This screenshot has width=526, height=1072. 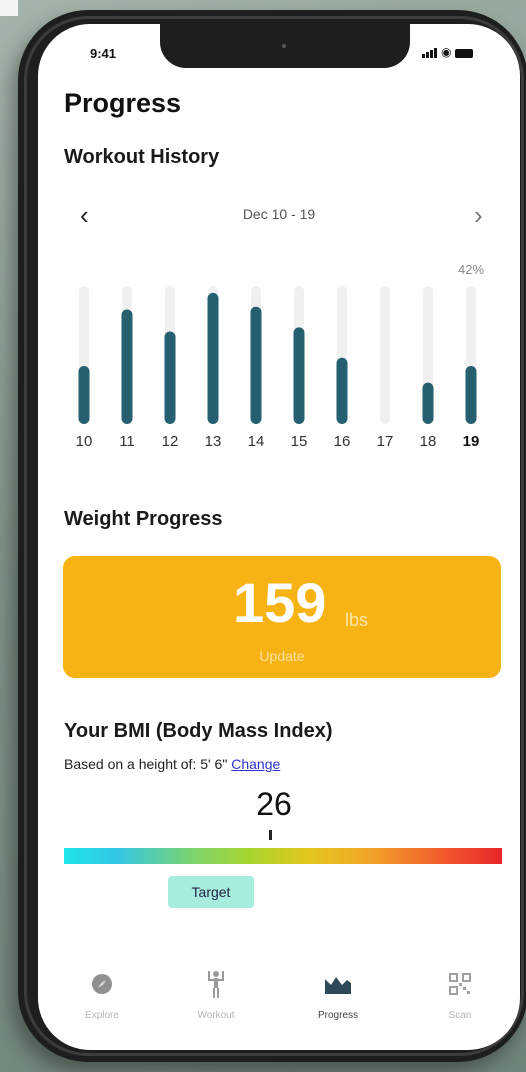 I want to click on height-label: Based on a height of: 5' 6", so click(x=146, y=764).